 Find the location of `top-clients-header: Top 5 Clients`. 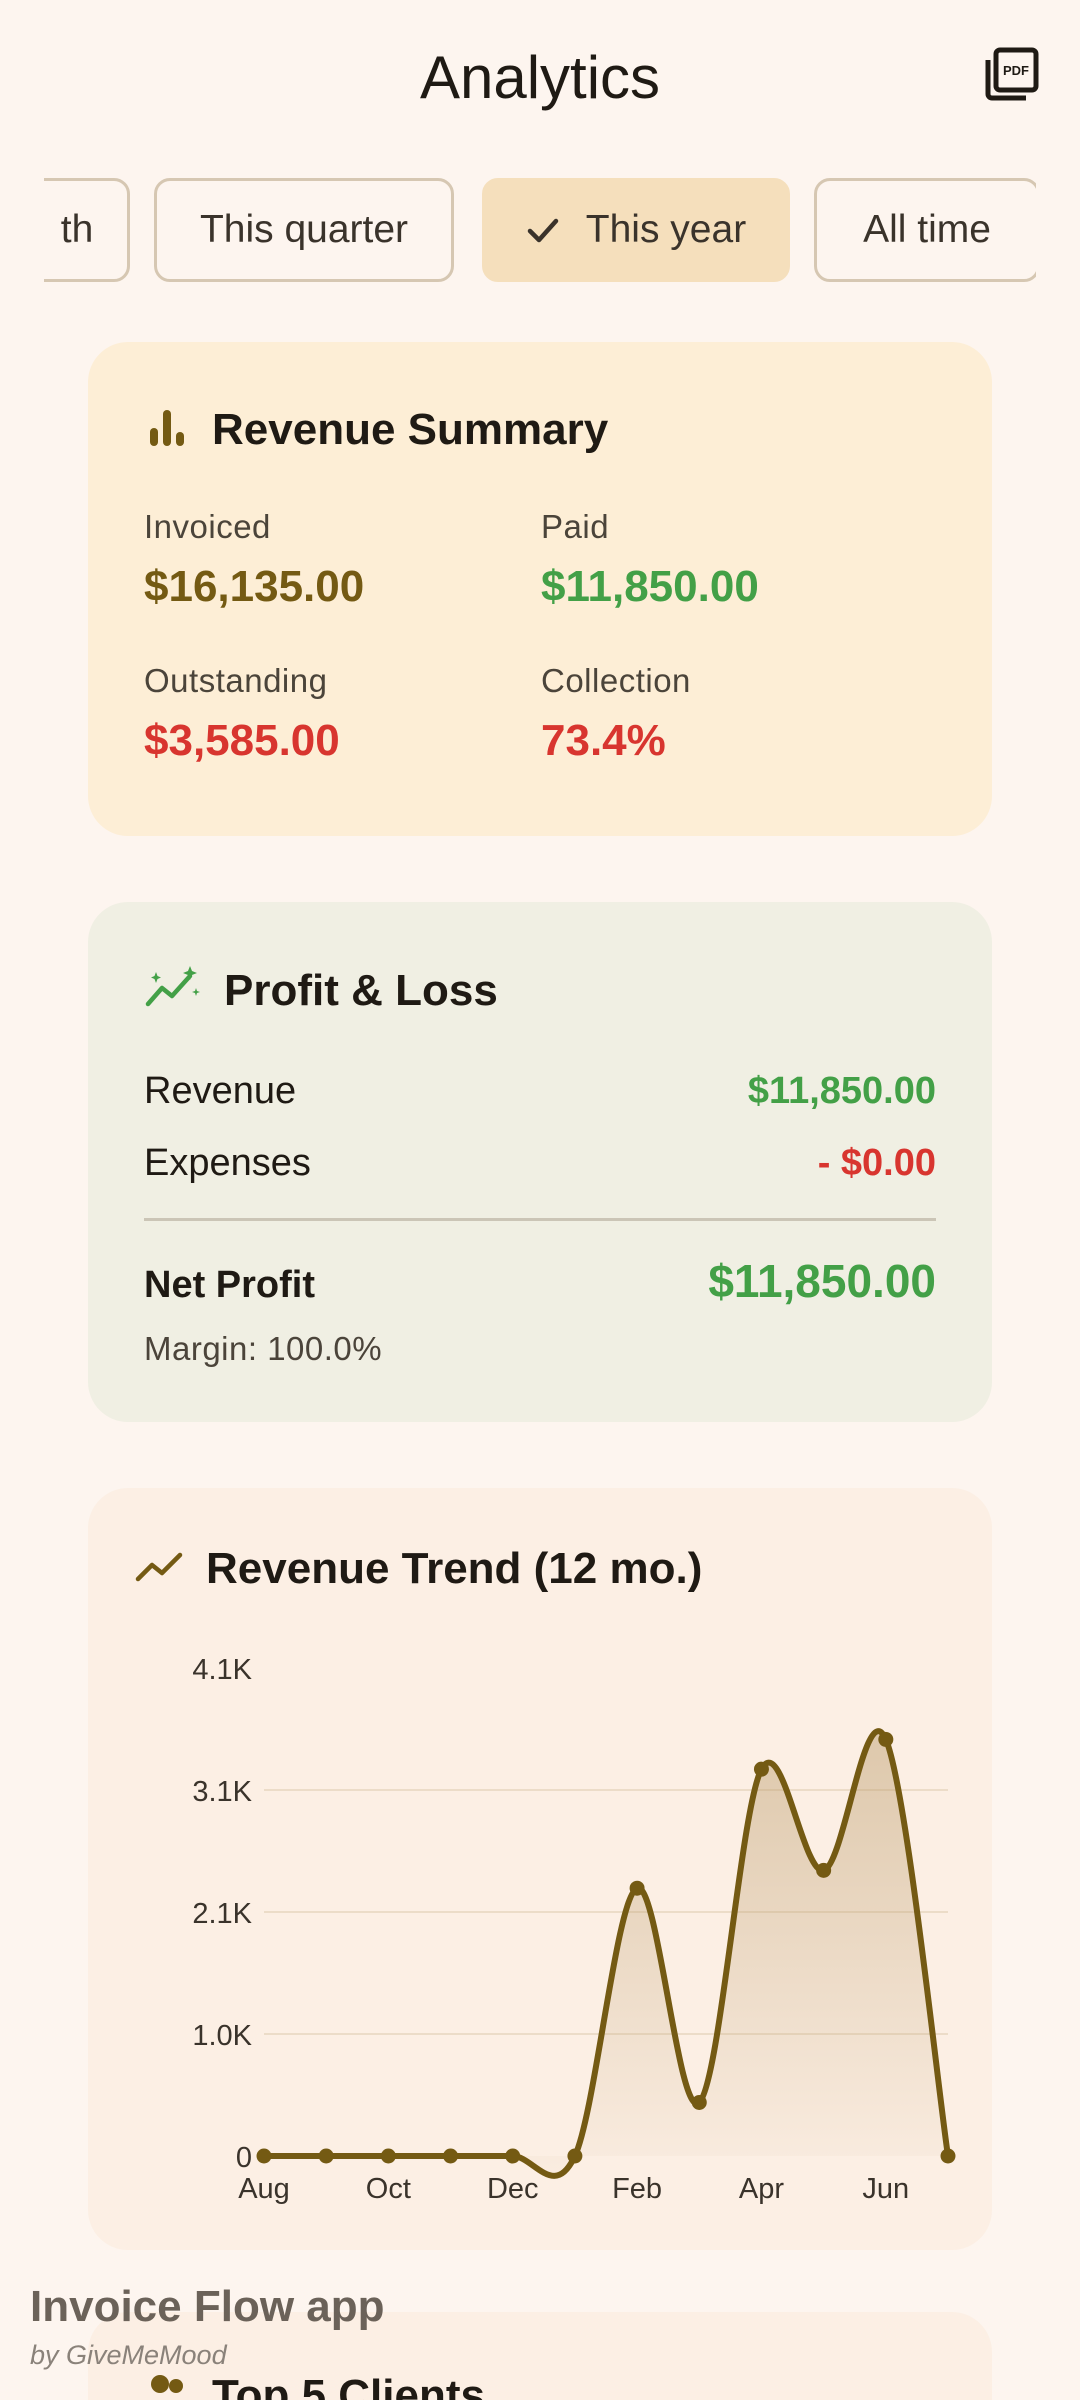

top-clients-header: Top 5 Clients is located at coordinates (314, 2385).